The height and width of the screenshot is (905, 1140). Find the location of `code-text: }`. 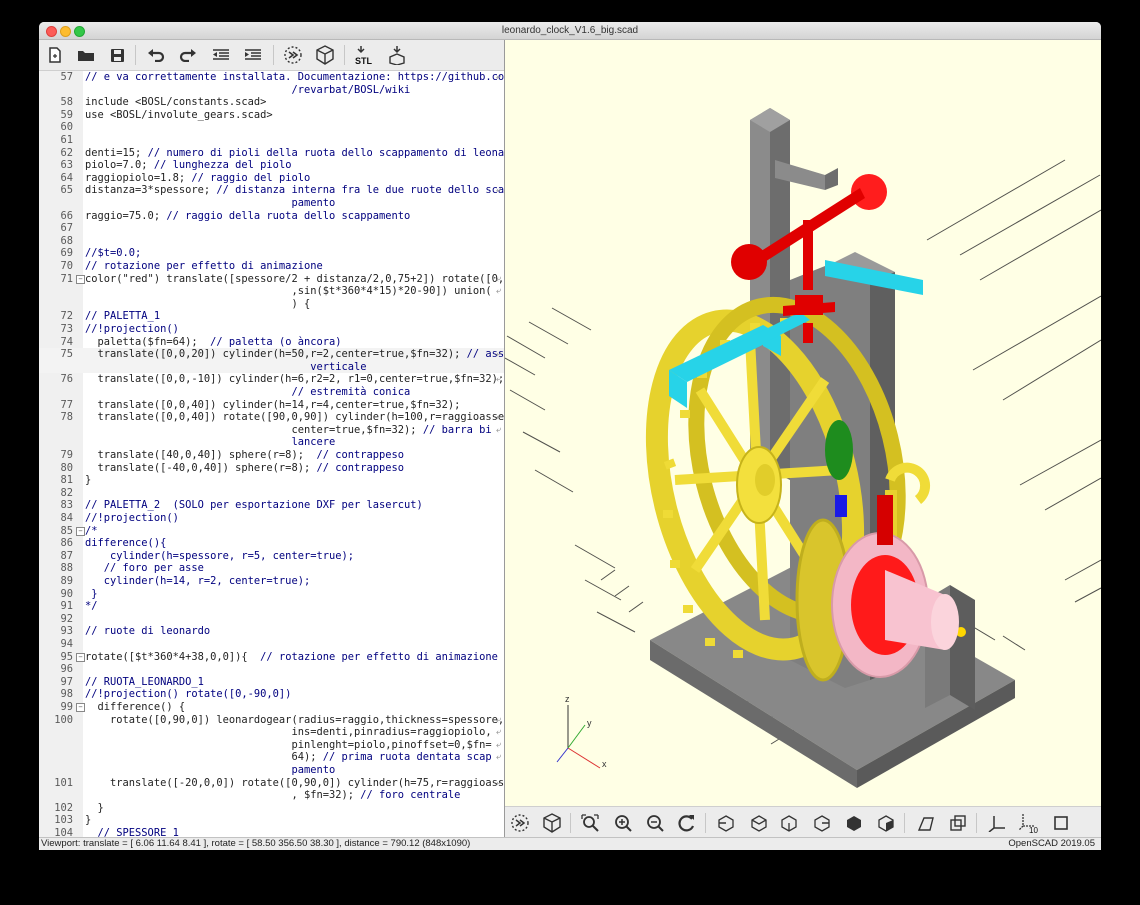

code-text: } is located at coordinates (88, 480).